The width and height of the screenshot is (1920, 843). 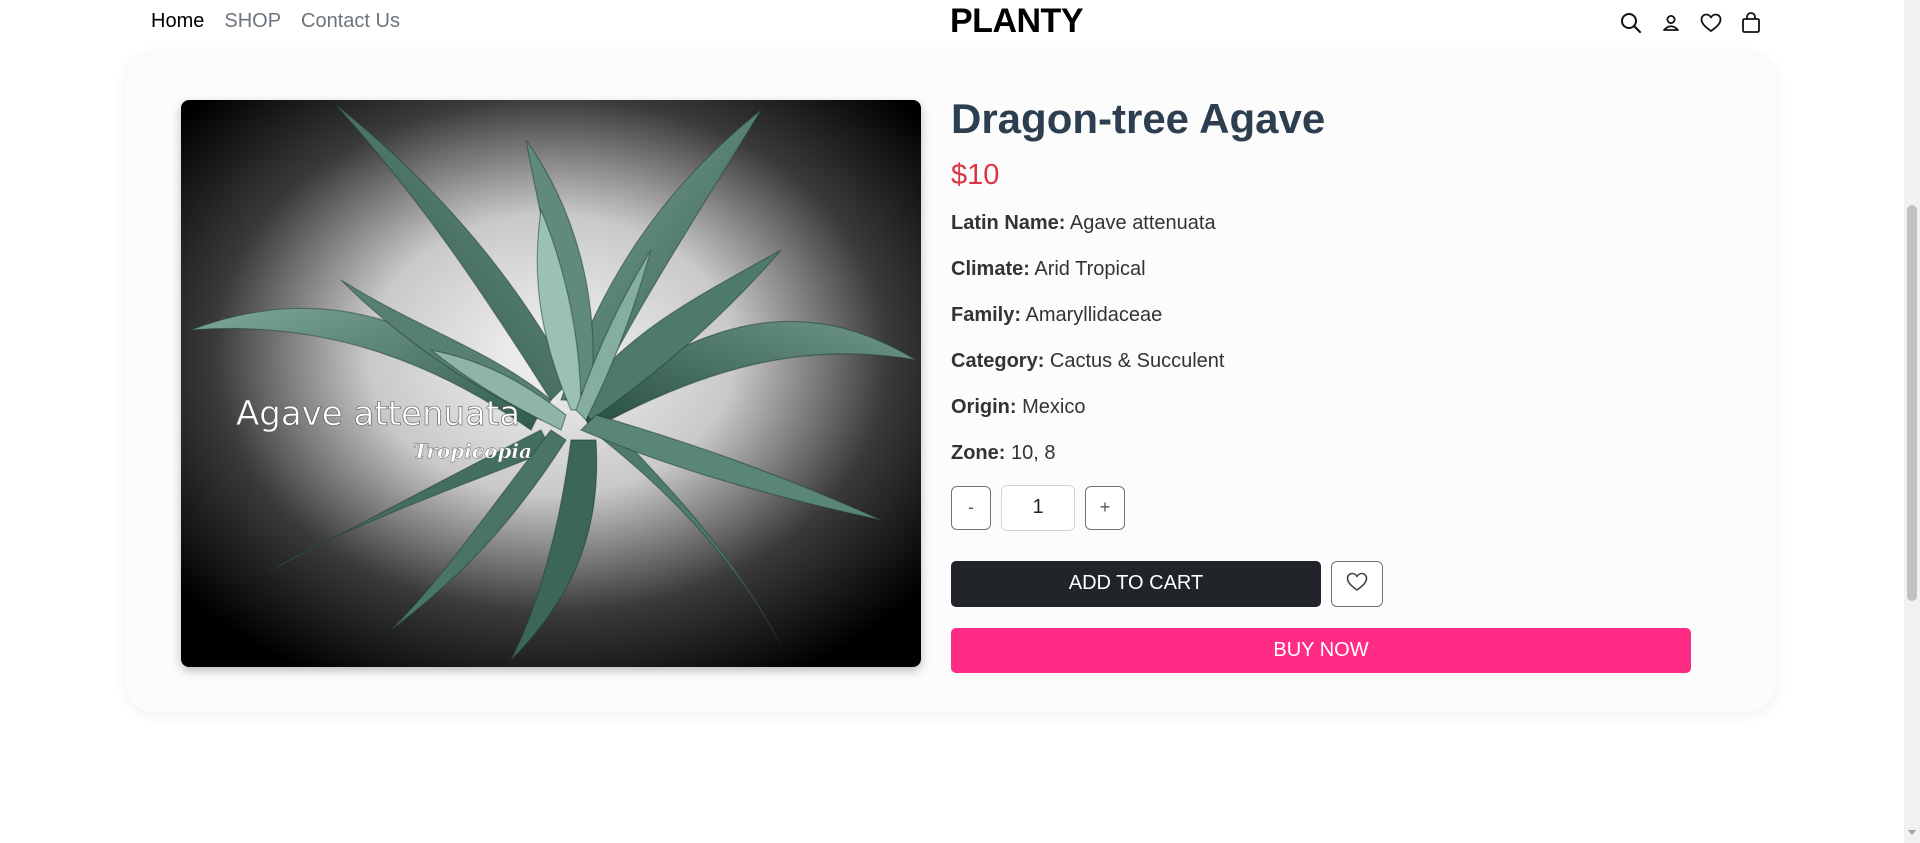 I want to click on attr-label: Category:, so click(x=998, y=360).